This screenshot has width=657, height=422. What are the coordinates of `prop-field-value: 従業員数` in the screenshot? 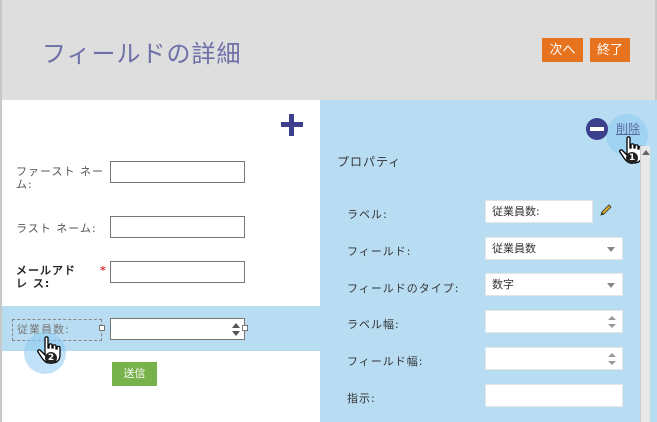 It's located at (514, 248).